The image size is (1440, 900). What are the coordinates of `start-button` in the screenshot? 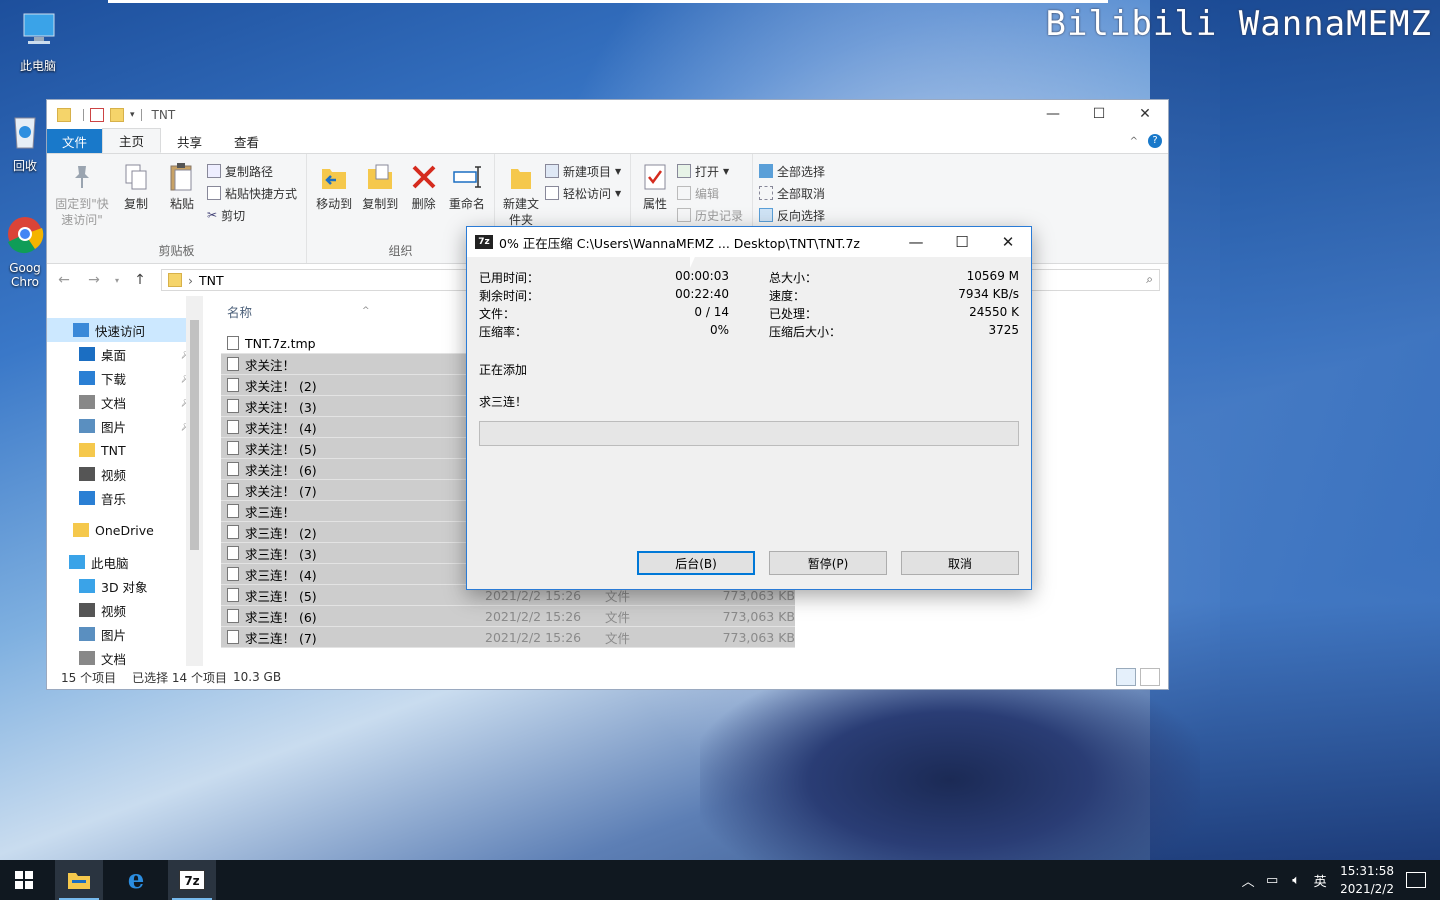 It's located at (24, 880).